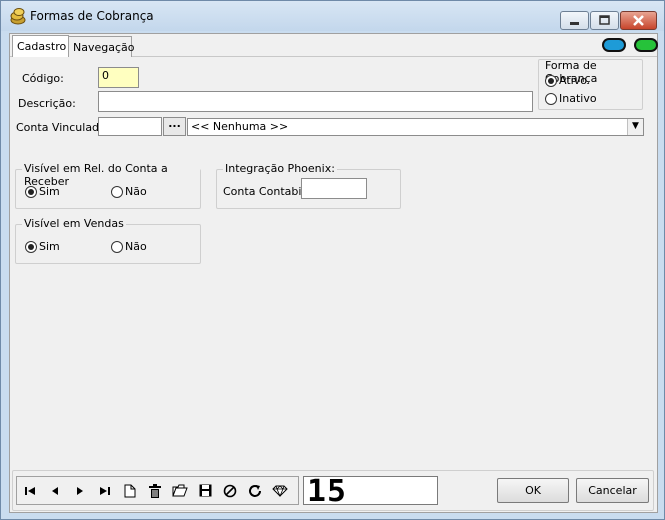 The width and height of the screenshot is (665, 520). I want to click on maximize-icon, so click(604, 20).